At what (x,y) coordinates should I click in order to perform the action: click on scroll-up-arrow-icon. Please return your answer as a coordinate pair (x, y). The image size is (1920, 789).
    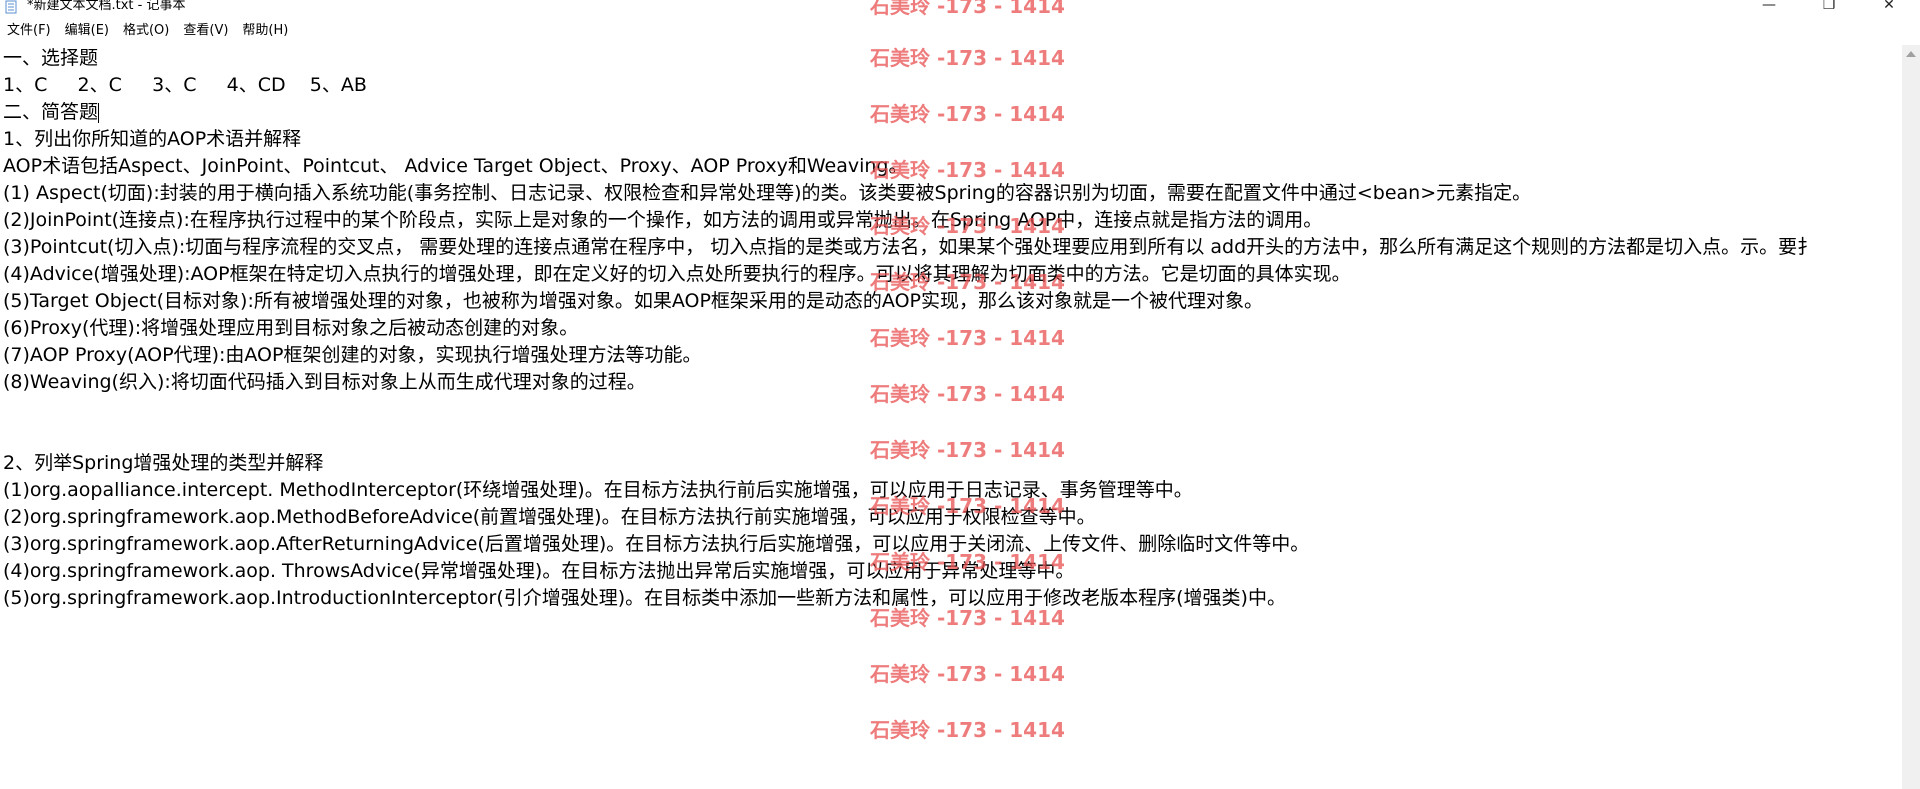
    Looking at the image, I should click on (1911, 54).